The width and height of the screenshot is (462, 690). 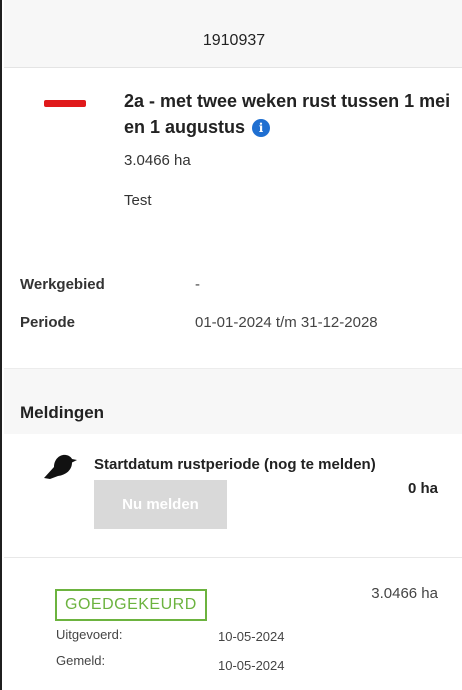 What do you see at coordinates (62, 284) in the screenshot?
I see `werkgebied-label: Werkgebied` at bounding box center [62, 284].